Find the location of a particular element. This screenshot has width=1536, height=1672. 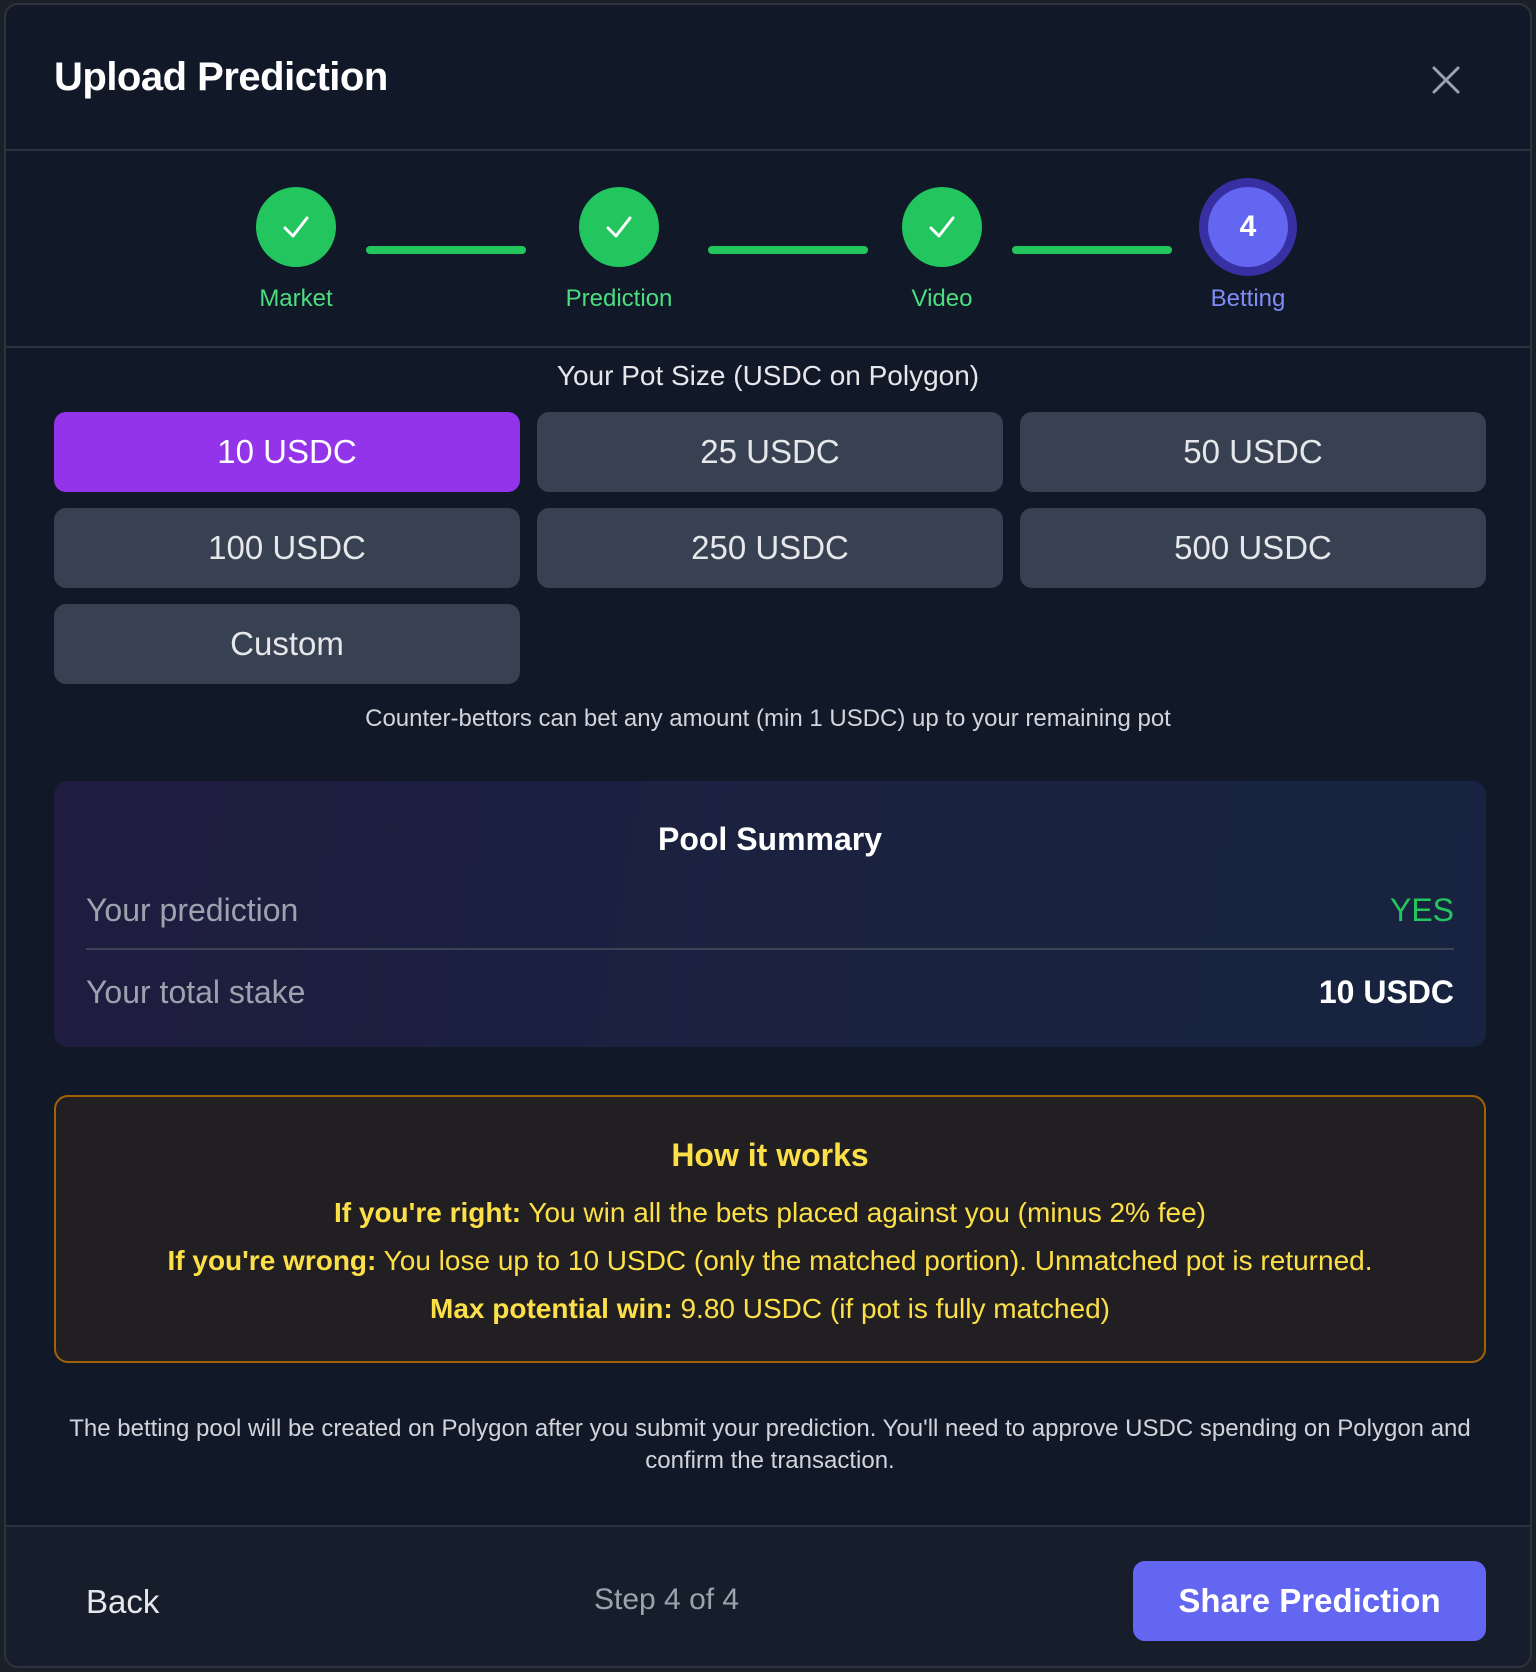

prediction-row: Your prediction YES is located at coordinates (770, 917).